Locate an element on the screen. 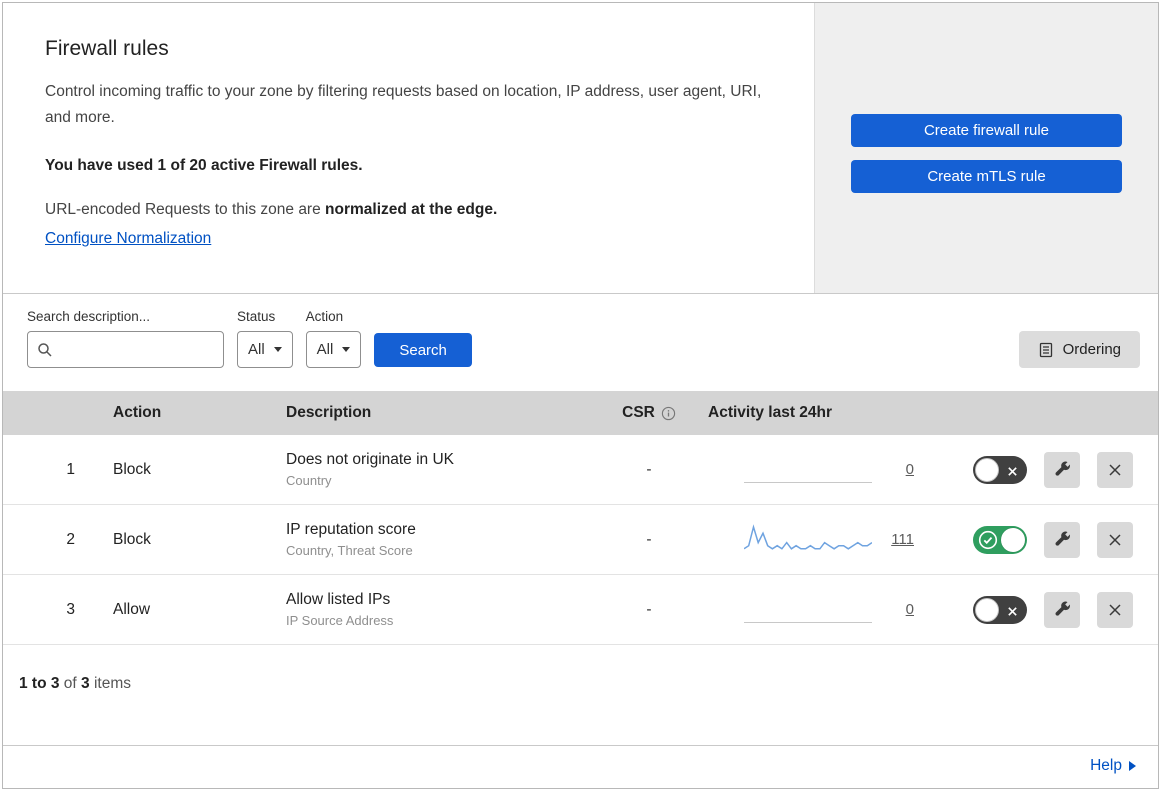 The height and width of the screenshot is (791, 1161). configure-normalization-link: Configure Normalization is located at coordinates (128, 238).